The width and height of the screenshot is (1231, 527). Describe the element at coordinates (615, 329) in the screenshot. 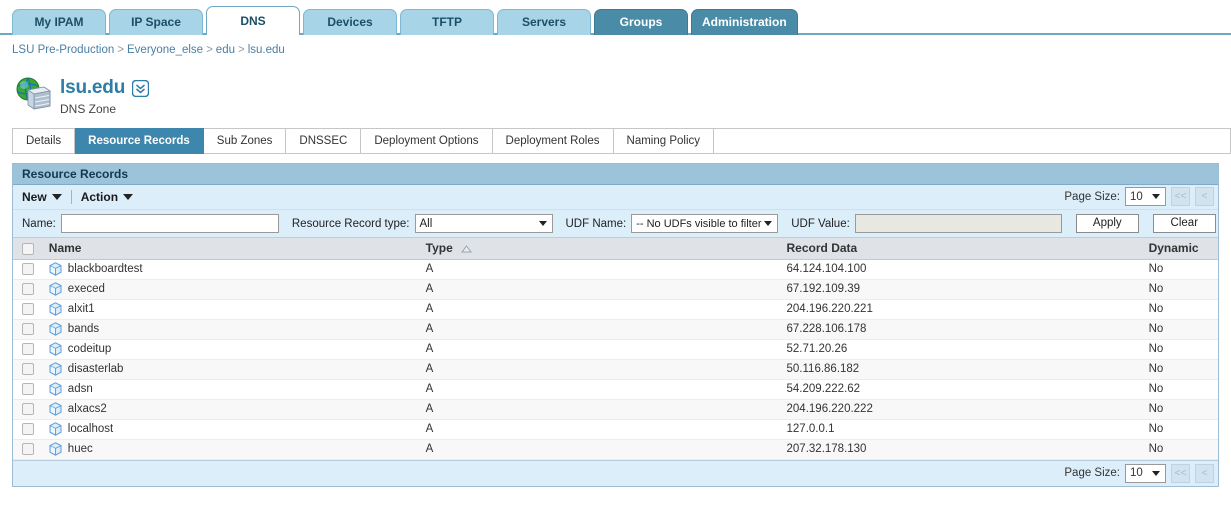

I see `table-row: bands A 67.228.106.178 No` at that location.